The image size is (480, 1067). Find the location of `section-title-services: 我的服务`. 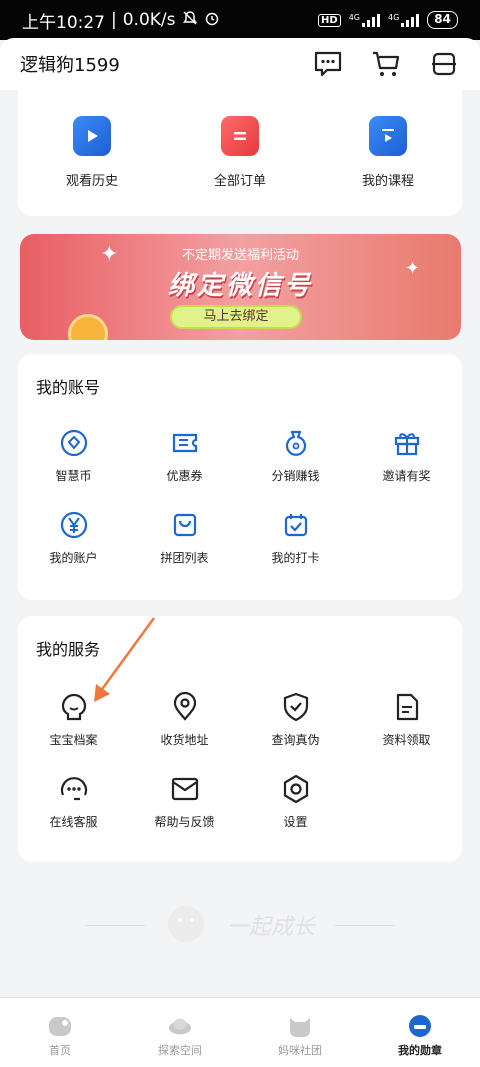

section-title-services: 我的服务 is located at coordinates (68, 649).